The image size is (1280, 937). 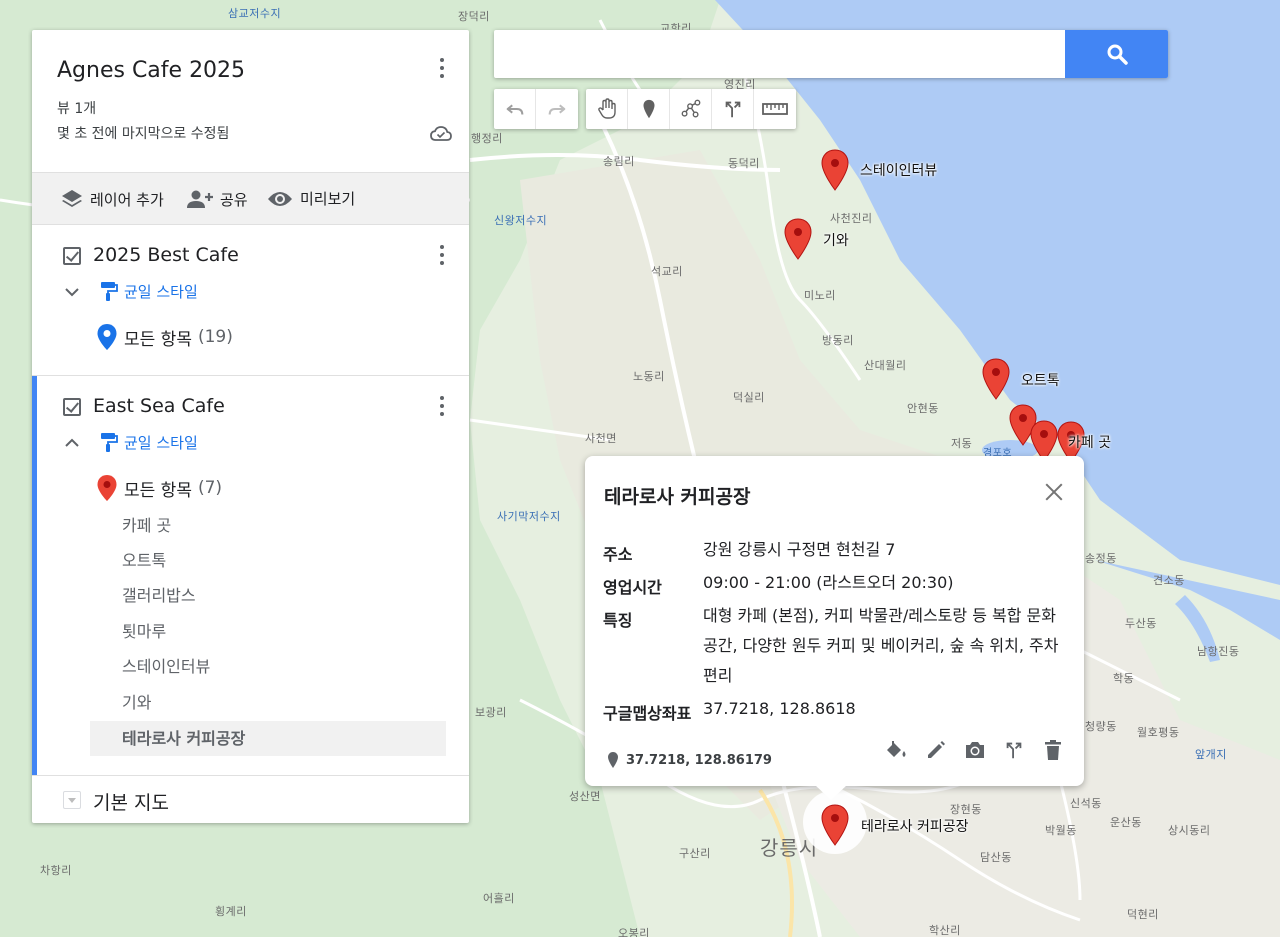 I want to click on place-label: 사천진리, so click(x=851, y=218).